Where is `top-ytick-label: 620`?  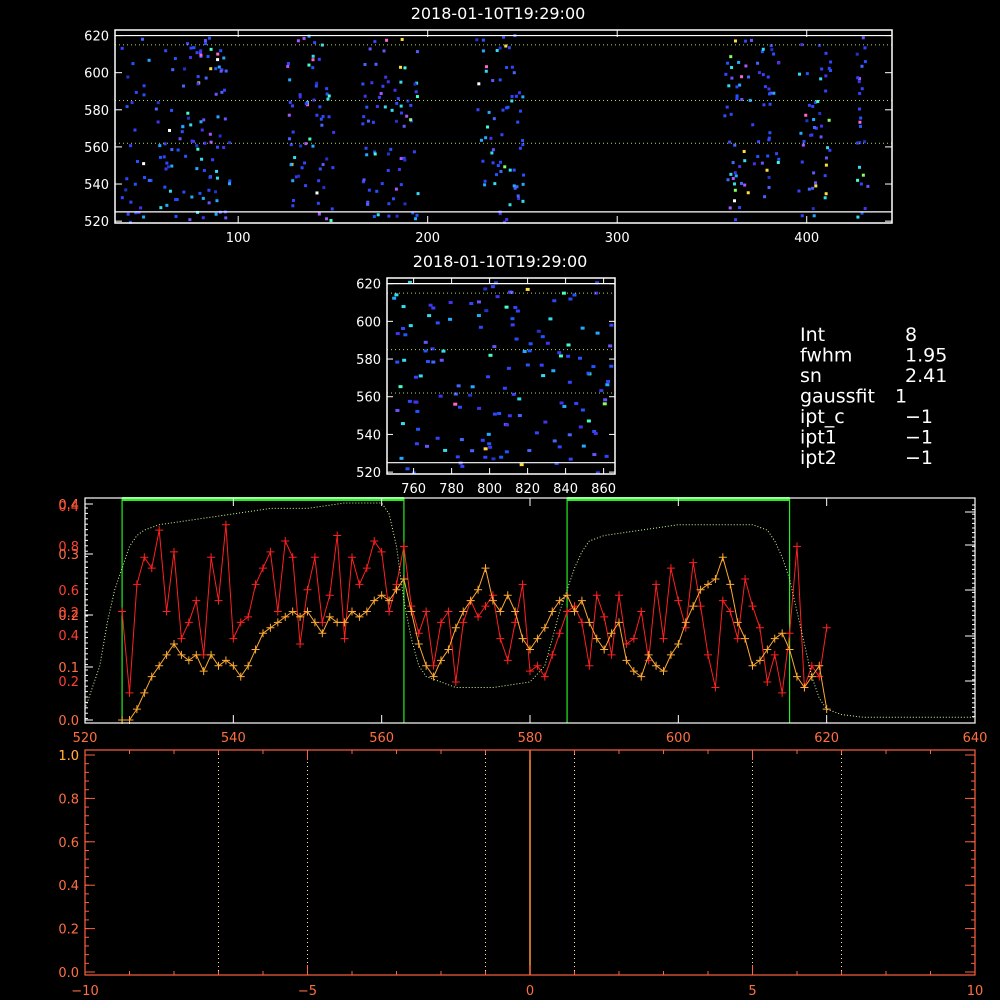
top-ytick-label: 620 is located at coordinates (96, 37).